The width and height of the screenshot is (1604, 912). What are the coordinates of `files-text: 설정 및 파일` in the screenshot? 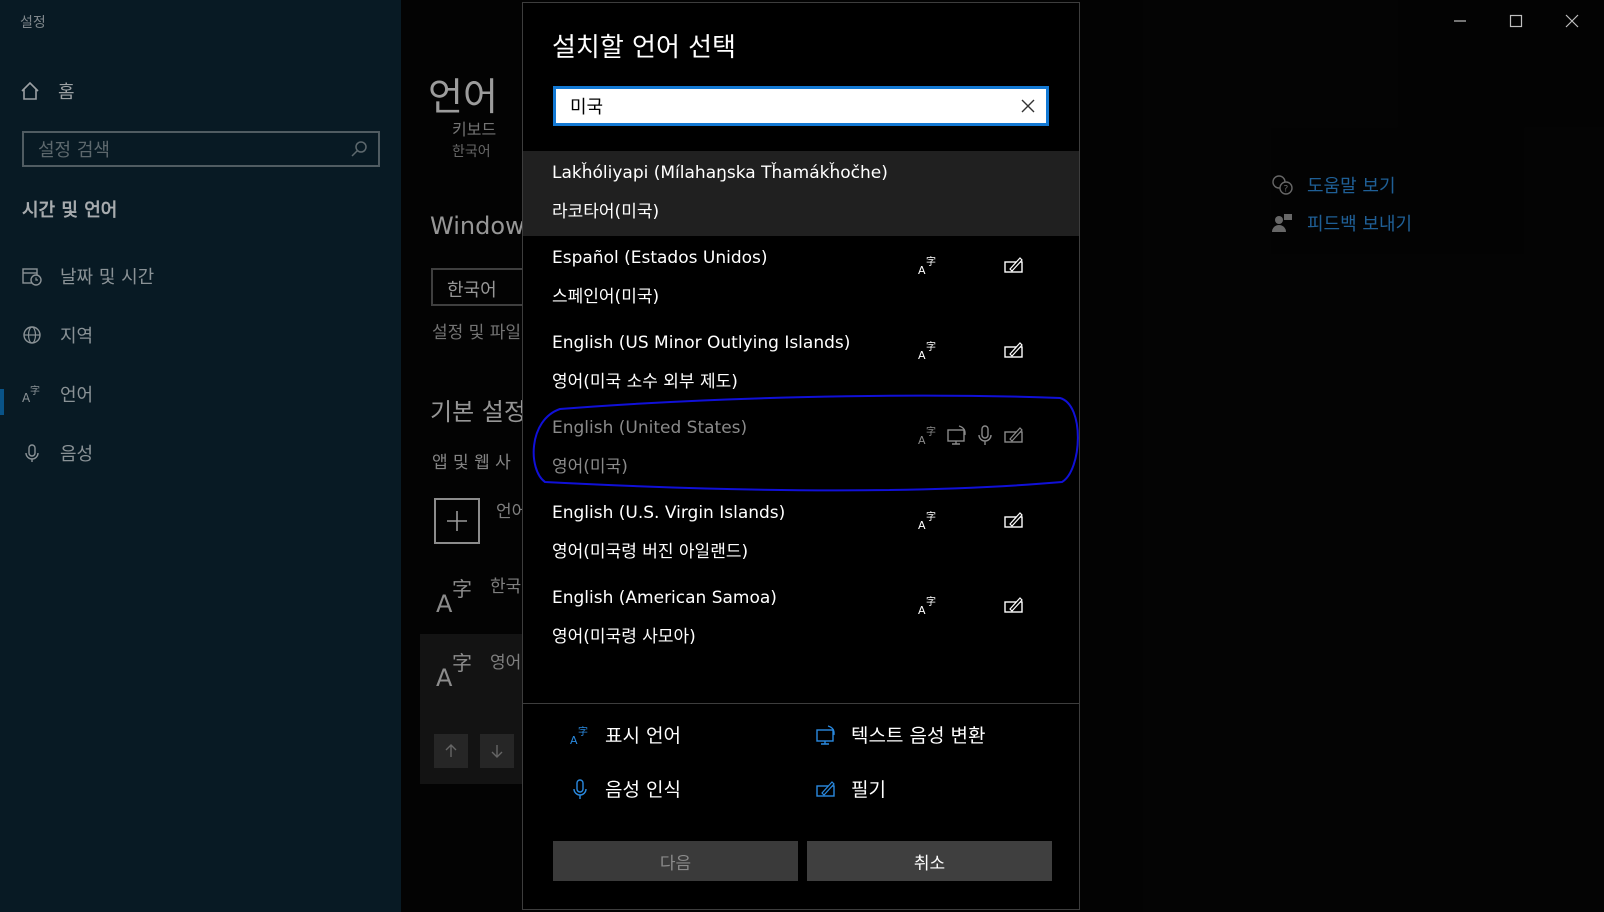 It's located at (477, 333).